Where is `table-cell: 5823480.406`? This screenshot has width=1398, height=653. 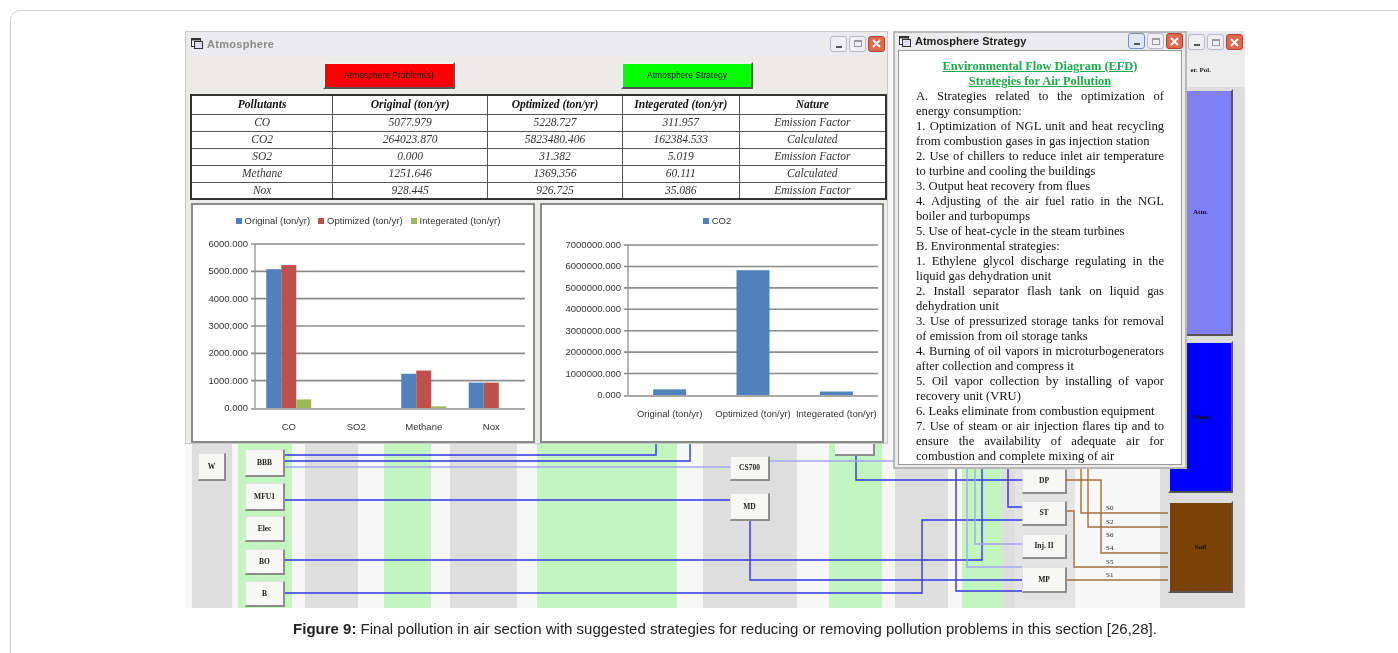
table-cell: 5823480.406 is located at coordinates (555, 139).